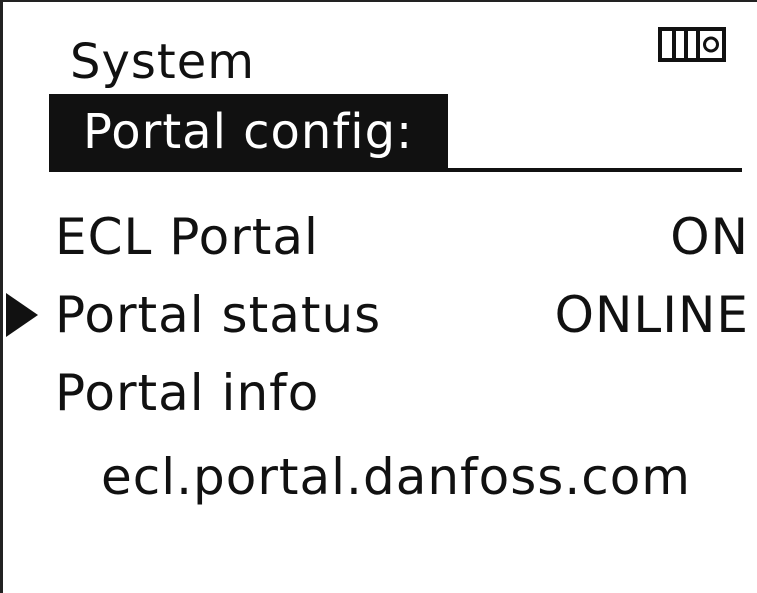  I want to click on title-underline, so click(595, 170).